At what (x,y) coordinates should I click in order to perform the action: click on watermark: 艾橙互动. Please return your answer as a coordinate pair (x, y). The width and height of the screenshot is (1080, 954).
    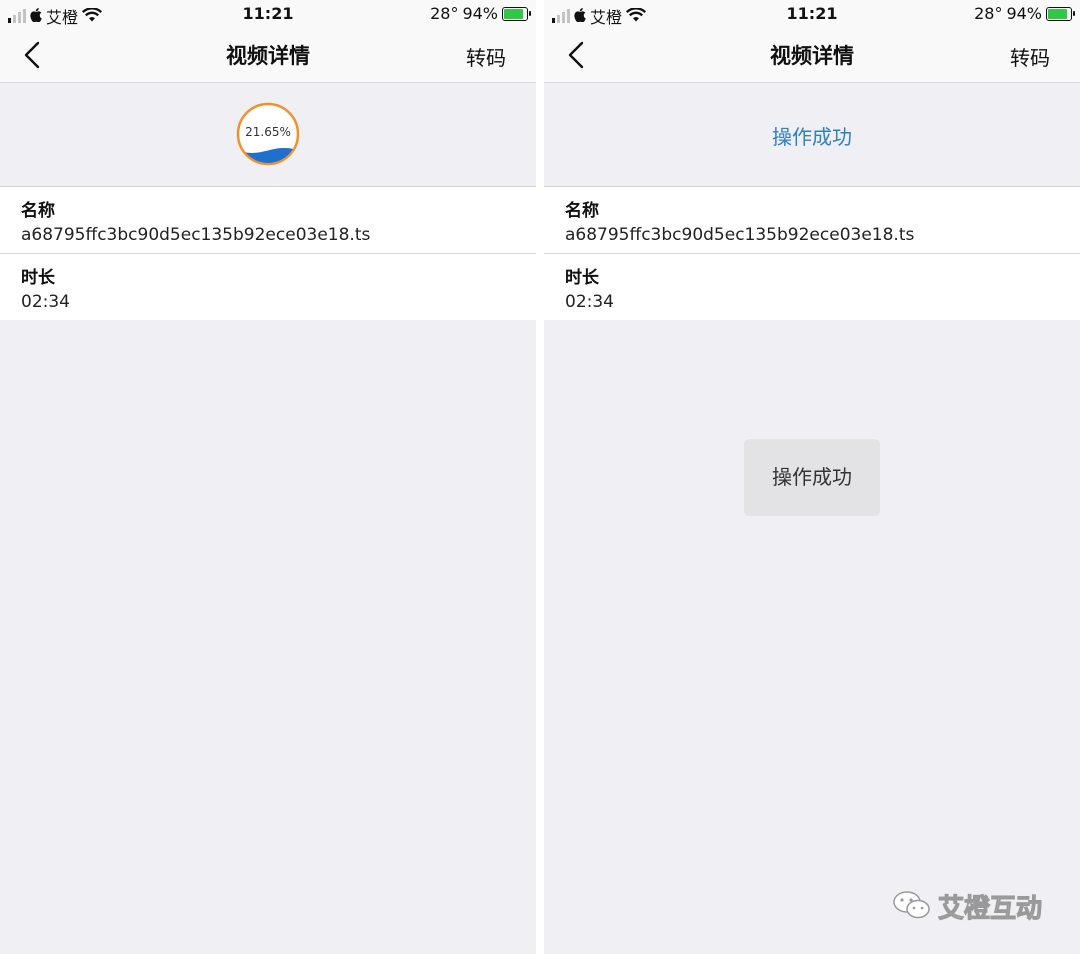
    Looking at the image, I should click on (967, 906).